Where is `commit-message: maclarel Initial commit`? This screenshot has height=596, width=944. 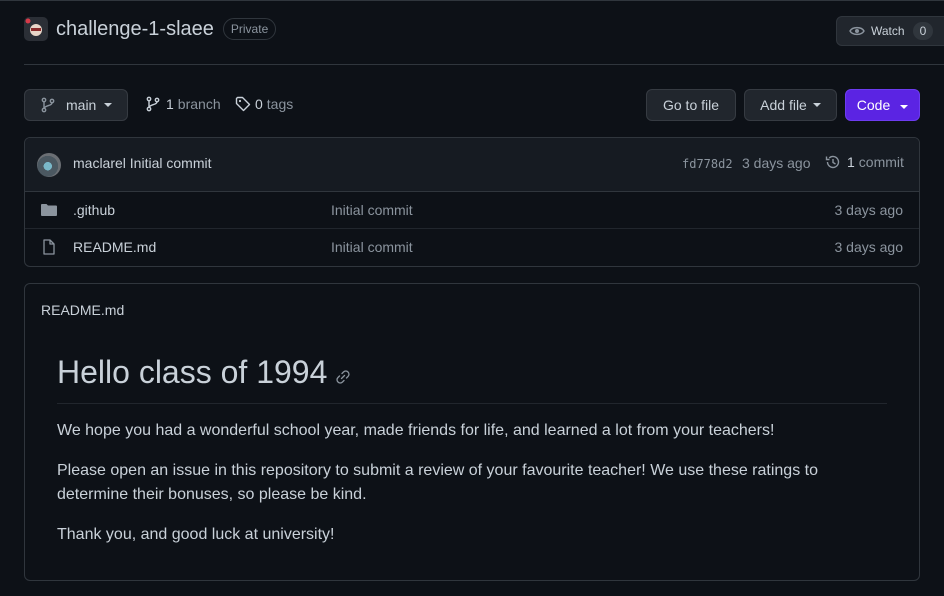 commit-message: maclarel Initial commit is located at coordinates (142, 163).